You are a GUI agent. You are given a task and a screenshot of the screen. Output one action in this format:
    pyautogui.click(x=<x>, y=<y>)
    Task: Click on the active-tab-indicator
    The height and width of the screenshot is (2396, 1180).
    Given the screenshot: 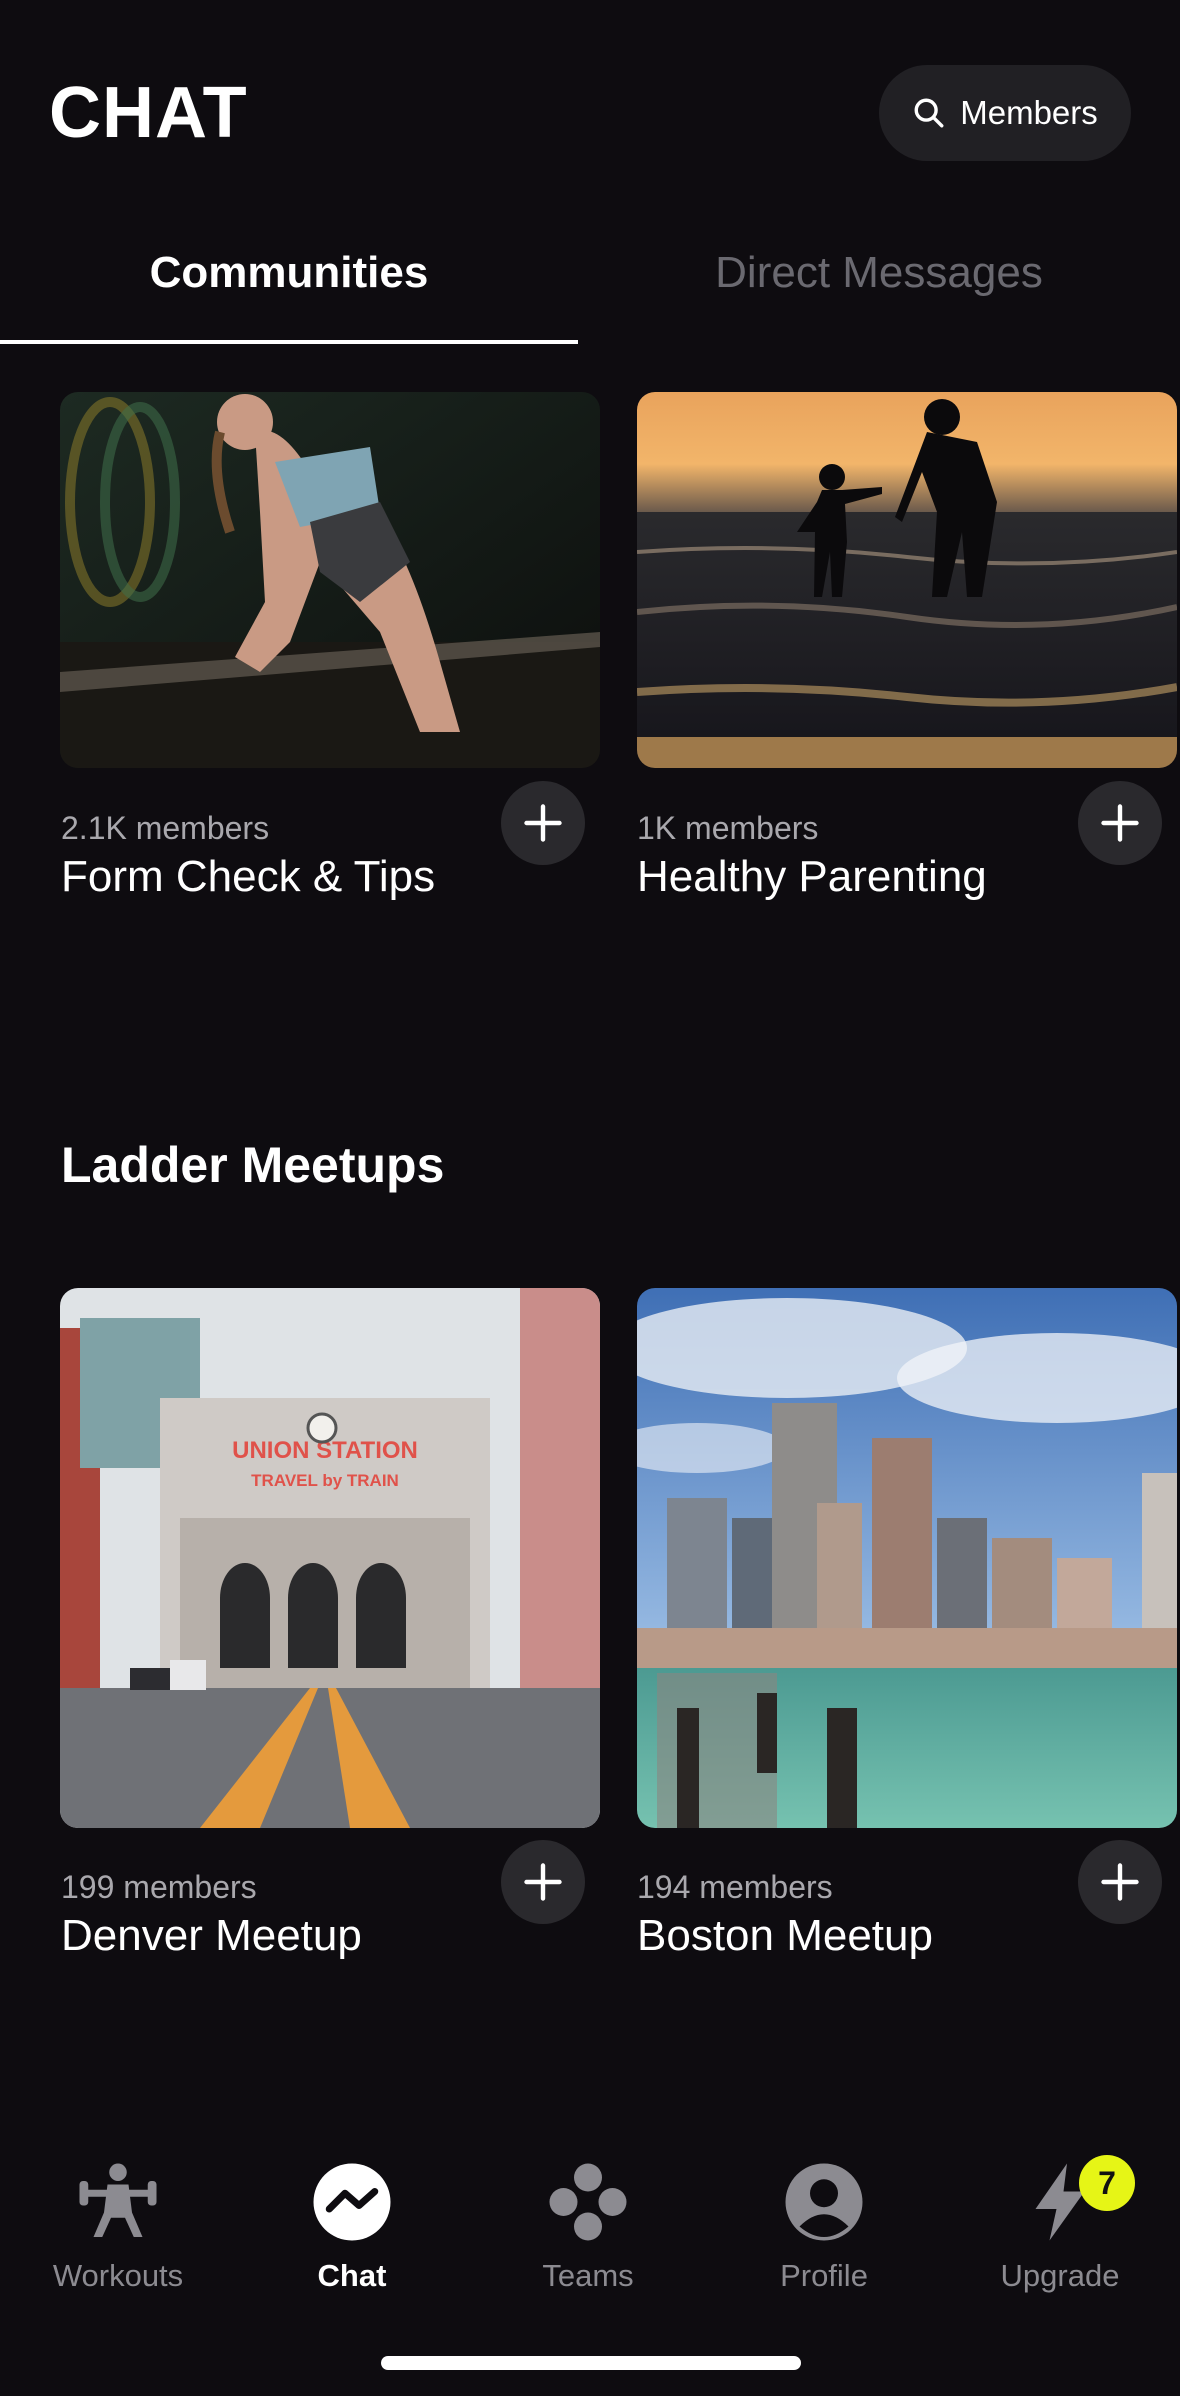 What is the action you would take?
    pyautogui.click(x=289, y=342)
    